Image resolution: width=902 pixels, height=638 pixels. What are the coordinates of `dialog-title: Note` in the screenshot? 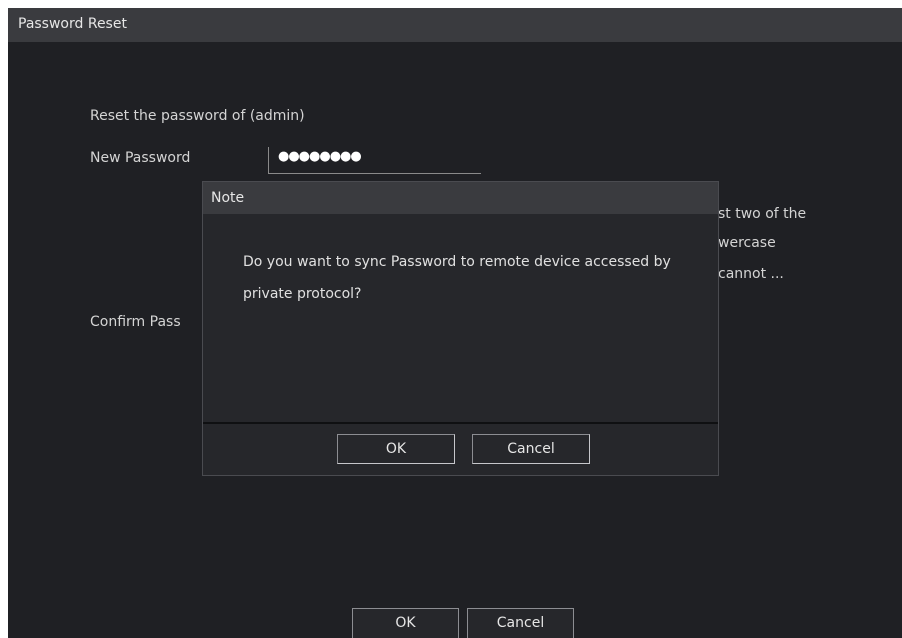 It's located at (228, 198).